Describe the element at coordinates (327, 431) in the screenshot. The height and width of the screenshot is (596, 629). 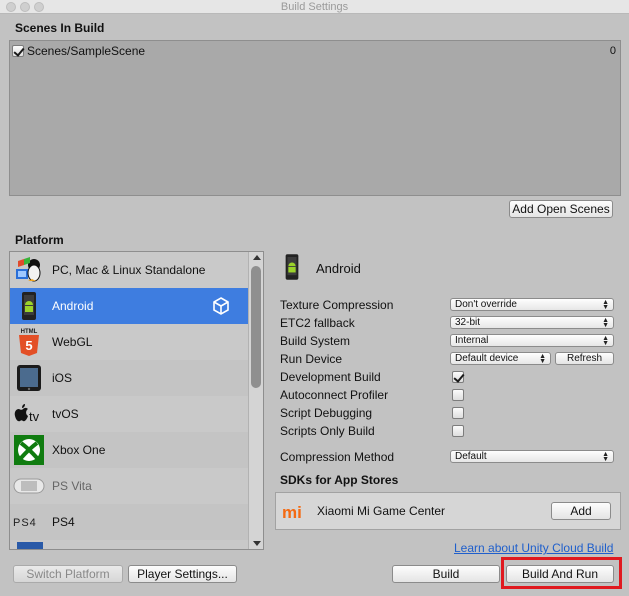
I see `scripts-only-build-label: Scripts Only Build` at that location.